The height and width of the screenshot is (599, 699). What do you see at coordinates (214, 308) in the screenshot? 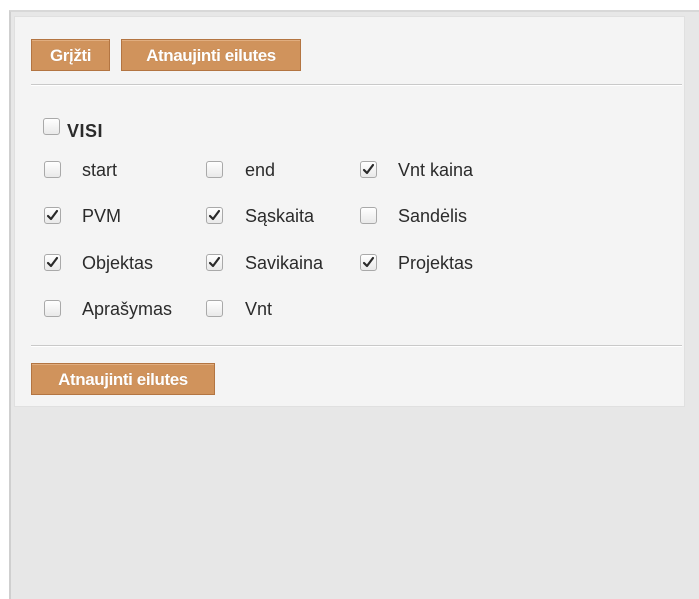
I see `column-checkbox-vnt` at bounding box center [214, 308].